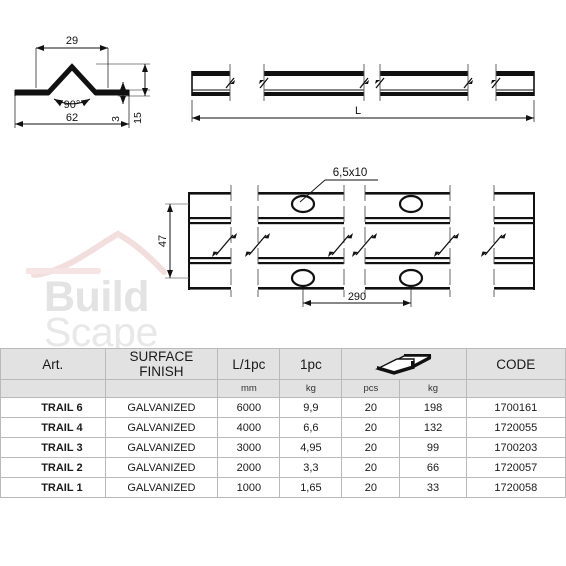  What do you see at coordinates (138, 118) in the screenshot?
I see `dim-15: 15` at bounding box center [138, 118].